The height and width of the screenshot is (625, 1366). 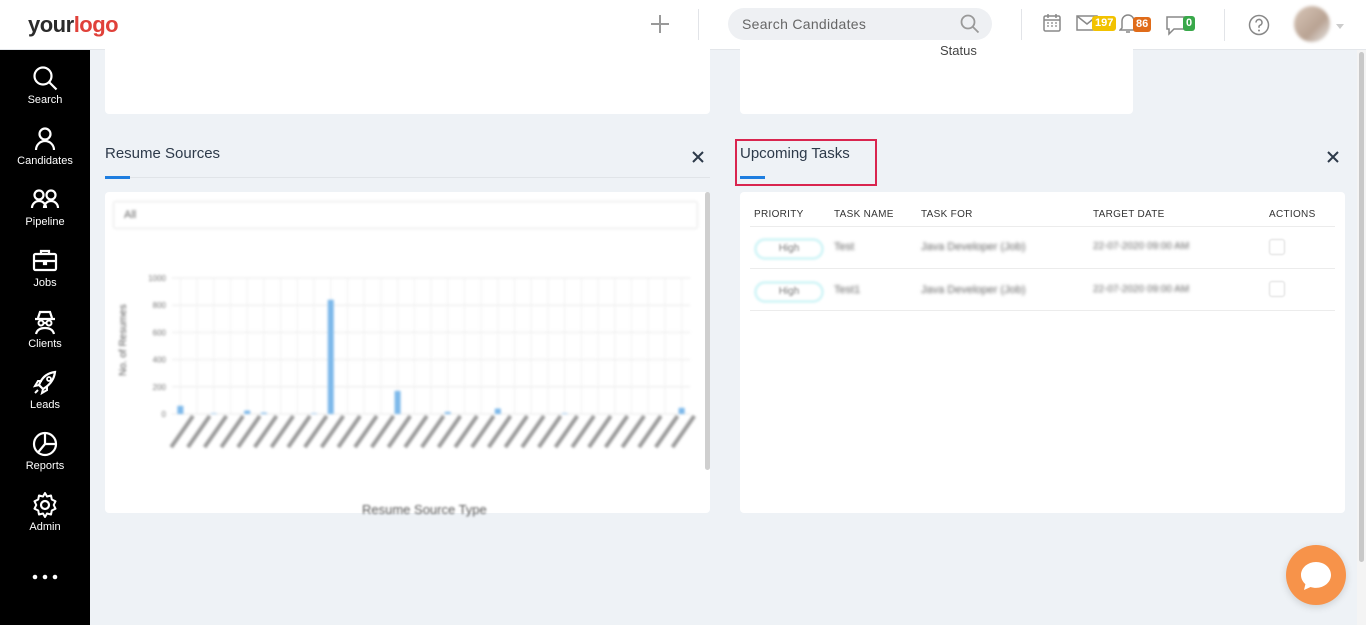 What do you see at coordinates (45, 283) in the screenshot?
I see `sidebar-item-label: Jobs` at bounding box center [45, 283].